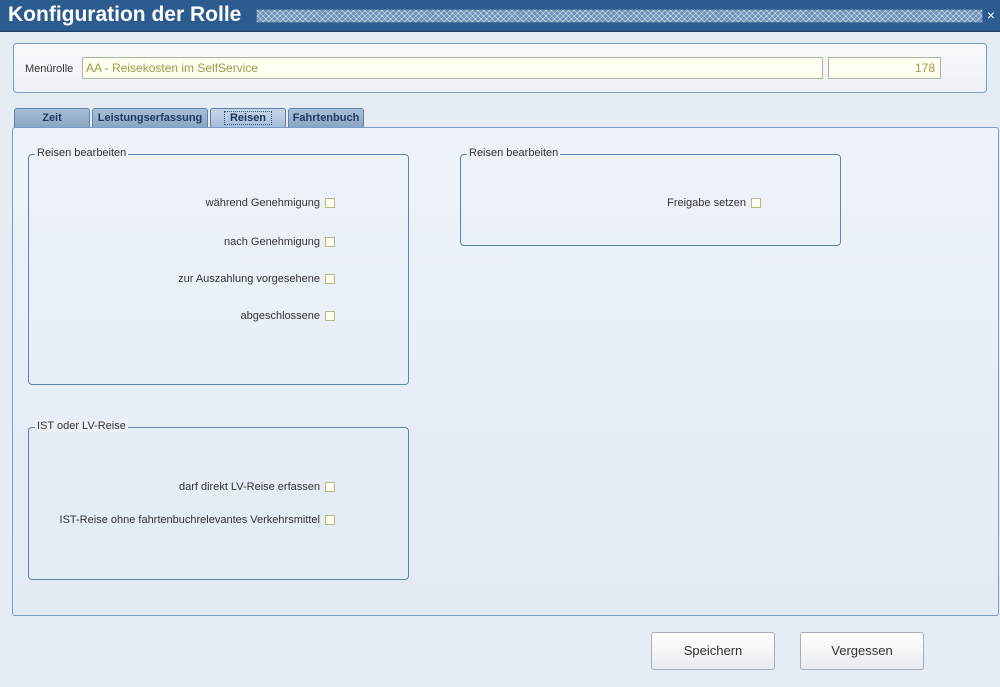  What do you see at coordinates (280, 316) in the screenshot?
I see `option-label-abgeschlossene: abgeschlossene` at bounding box center [280, 316].